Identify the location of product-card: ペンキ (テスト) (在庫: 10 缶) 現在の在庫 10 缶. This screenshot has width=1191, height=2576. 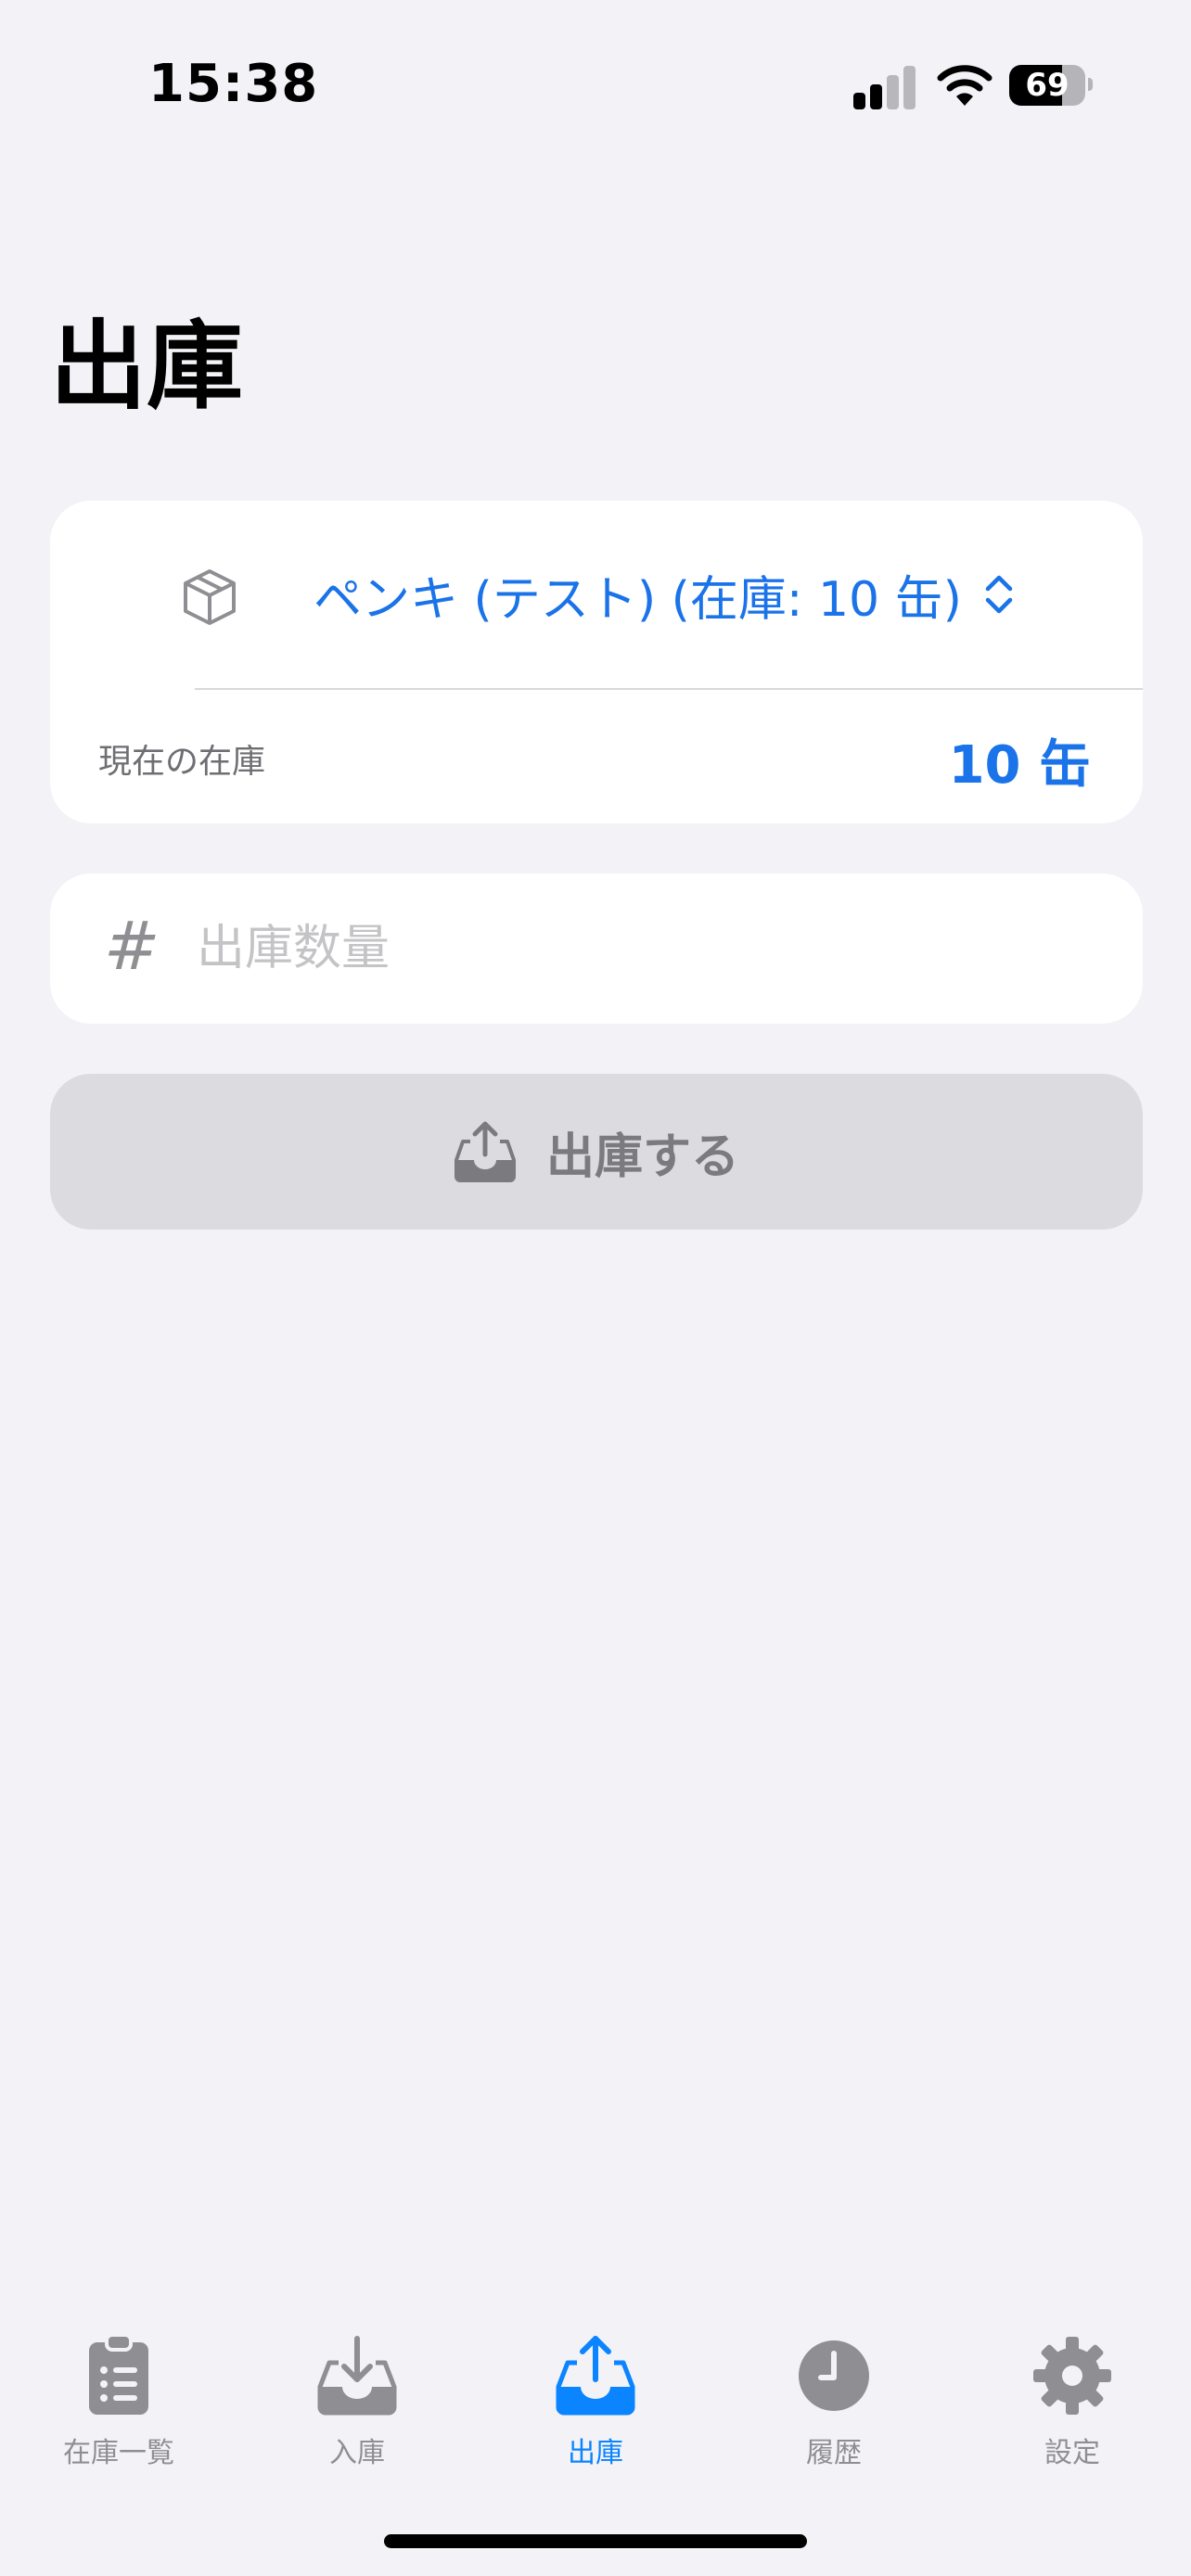
(597, 662).